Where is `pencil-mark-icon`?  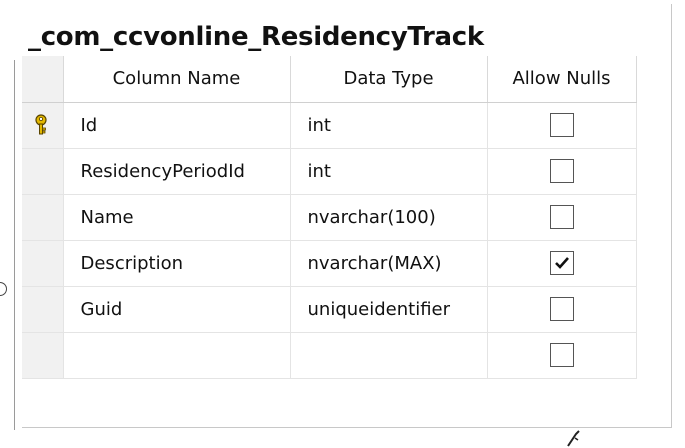
pencil-mark-icon is located at coordinates (573, 438).